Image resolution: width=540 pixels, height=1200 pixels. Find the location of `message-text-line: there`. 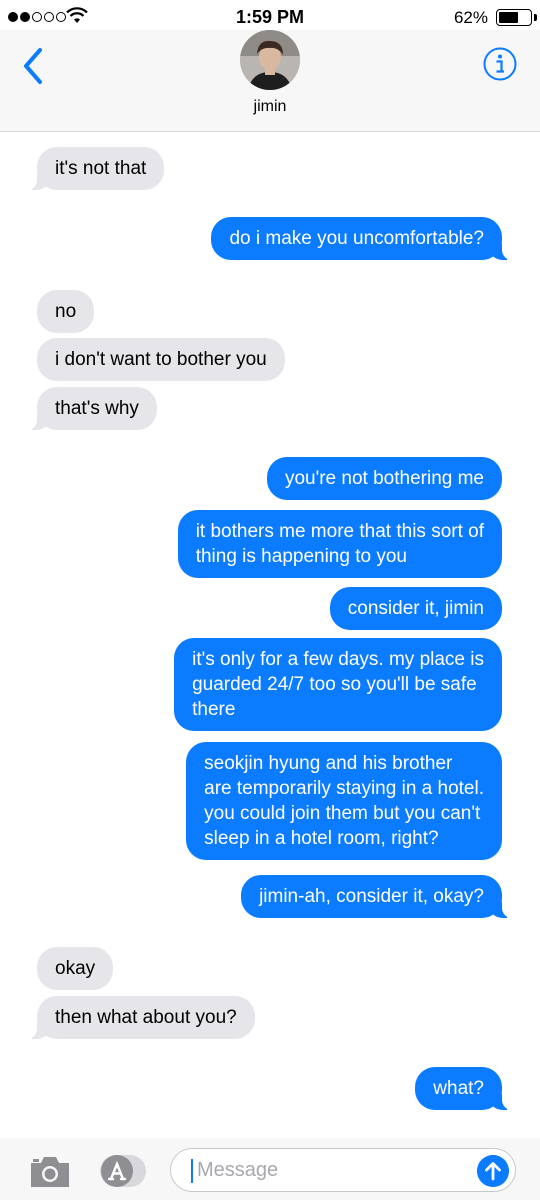

message-text-line: there is located at coordinates (214, 709).